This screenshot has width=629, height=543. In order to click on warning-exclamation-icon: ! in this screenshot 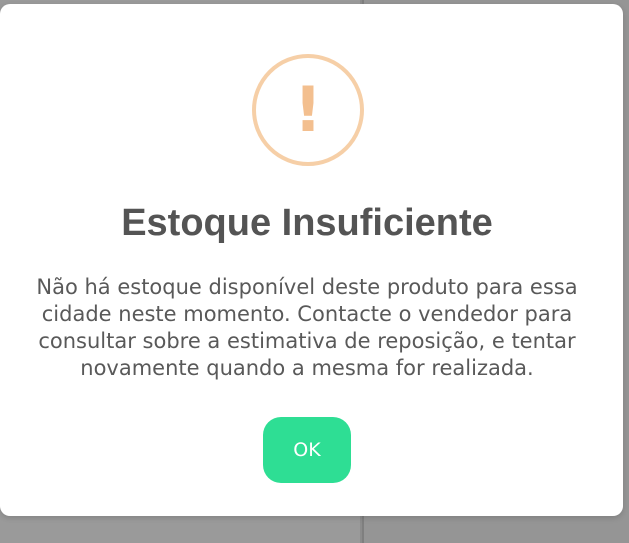, I will do `click(308, 110)`.